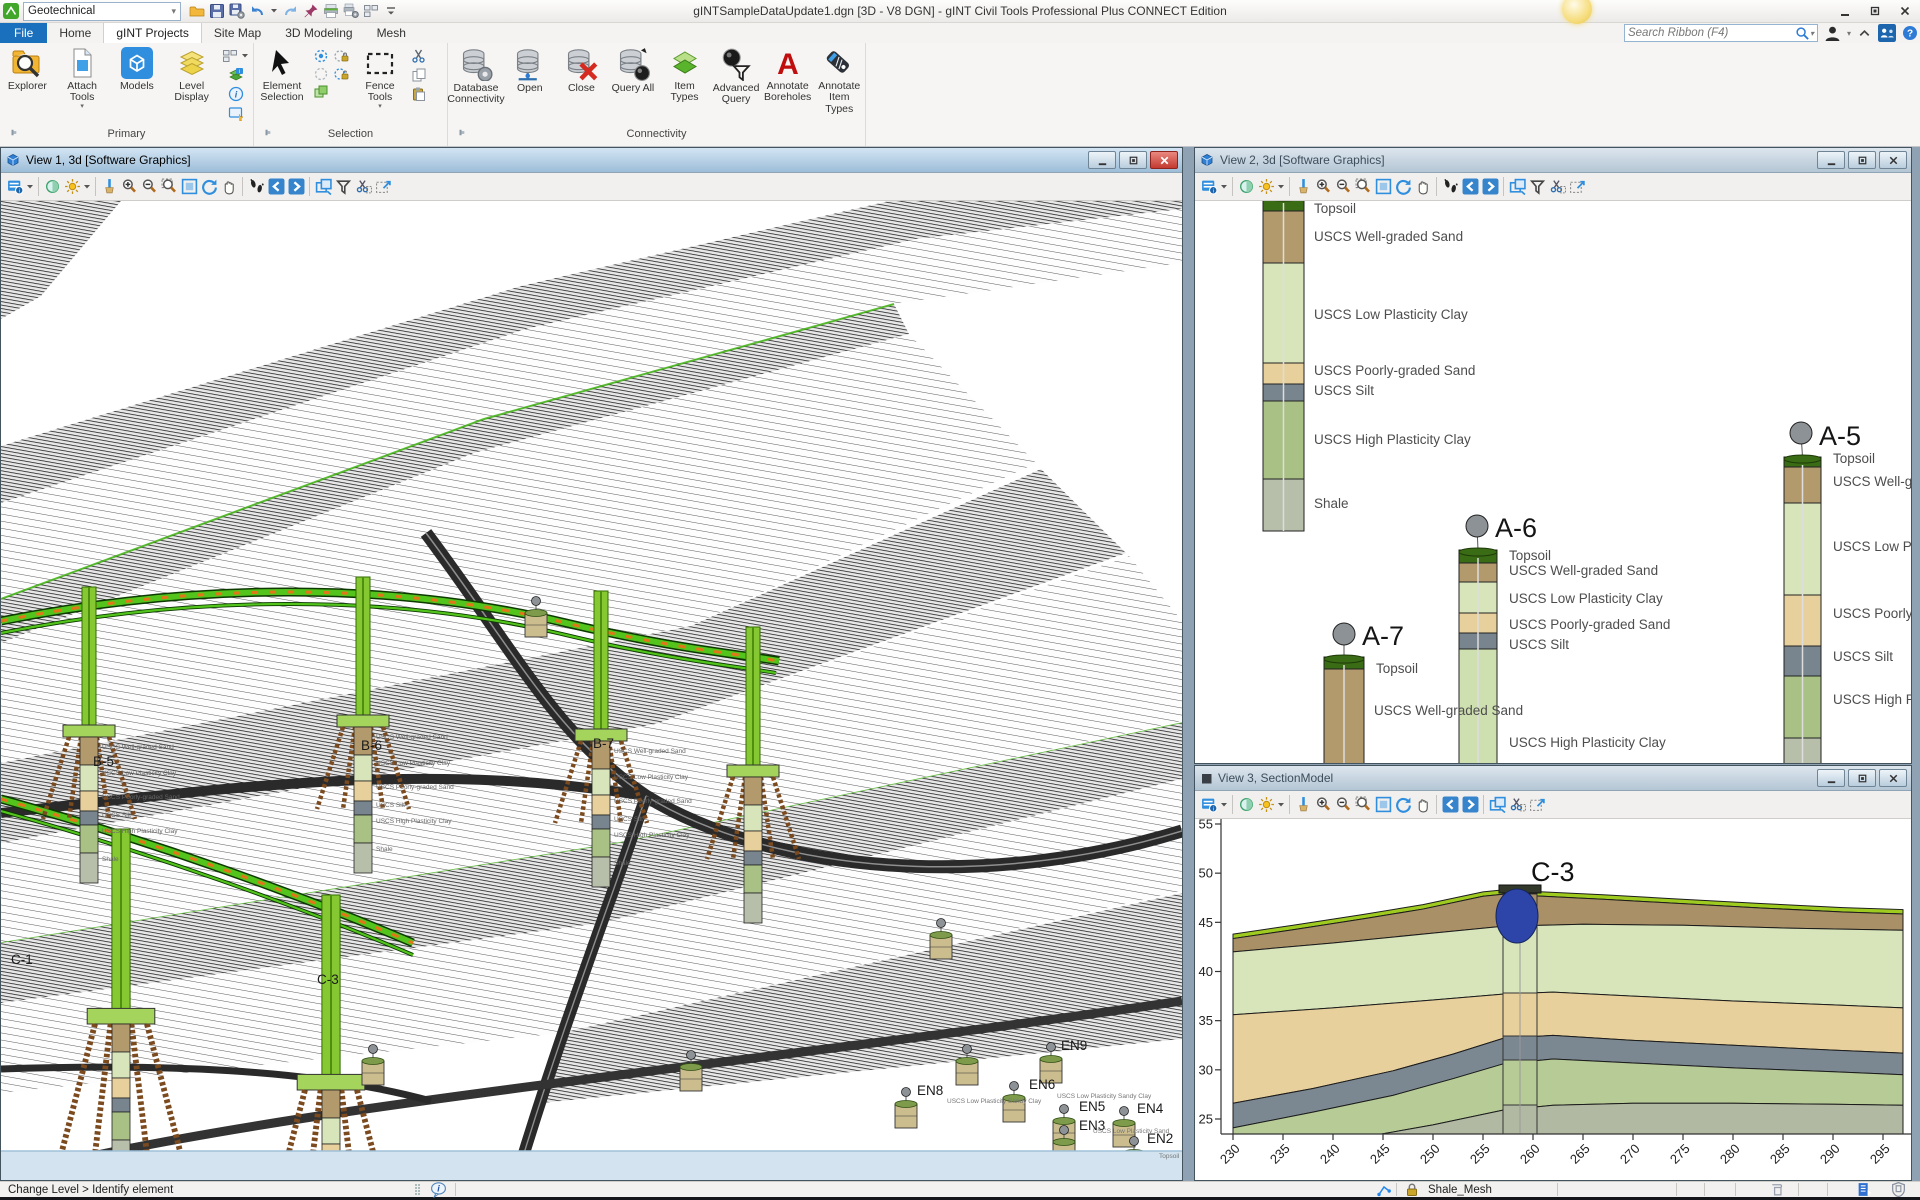 This screenshot has width=1920, height=1200. What do you see at coordinates (1845, 10) in the screenshot?
I see `minimize-button` at bounding box center [1845, 10].